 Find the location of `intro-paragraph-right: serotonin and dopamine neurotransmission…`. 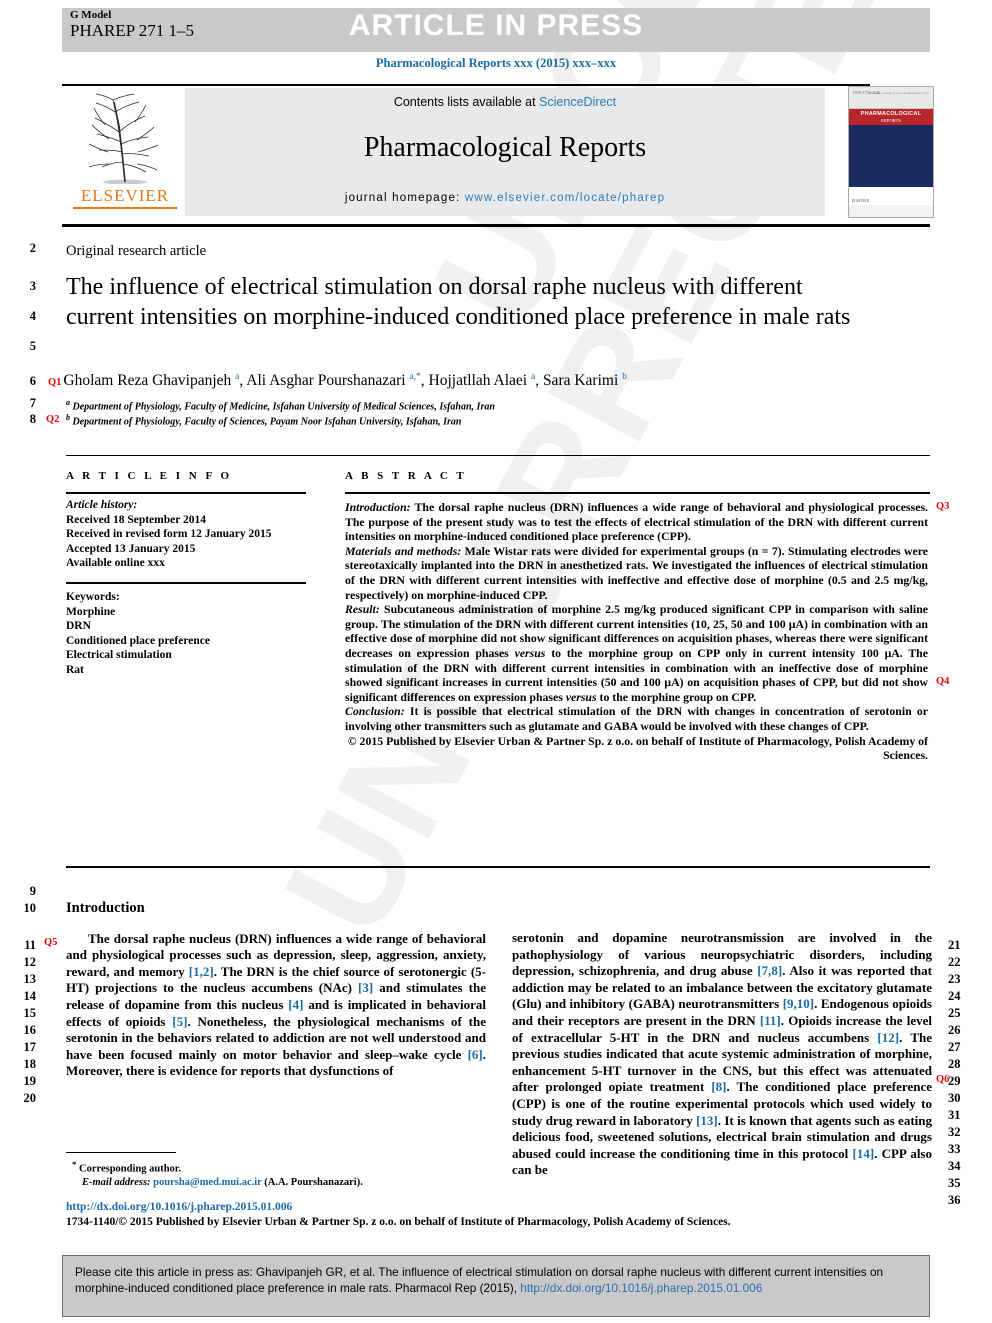

intro-paragraph-right: serotonin and dopamine neurotransmission… is located at coordinates (722, 1054).